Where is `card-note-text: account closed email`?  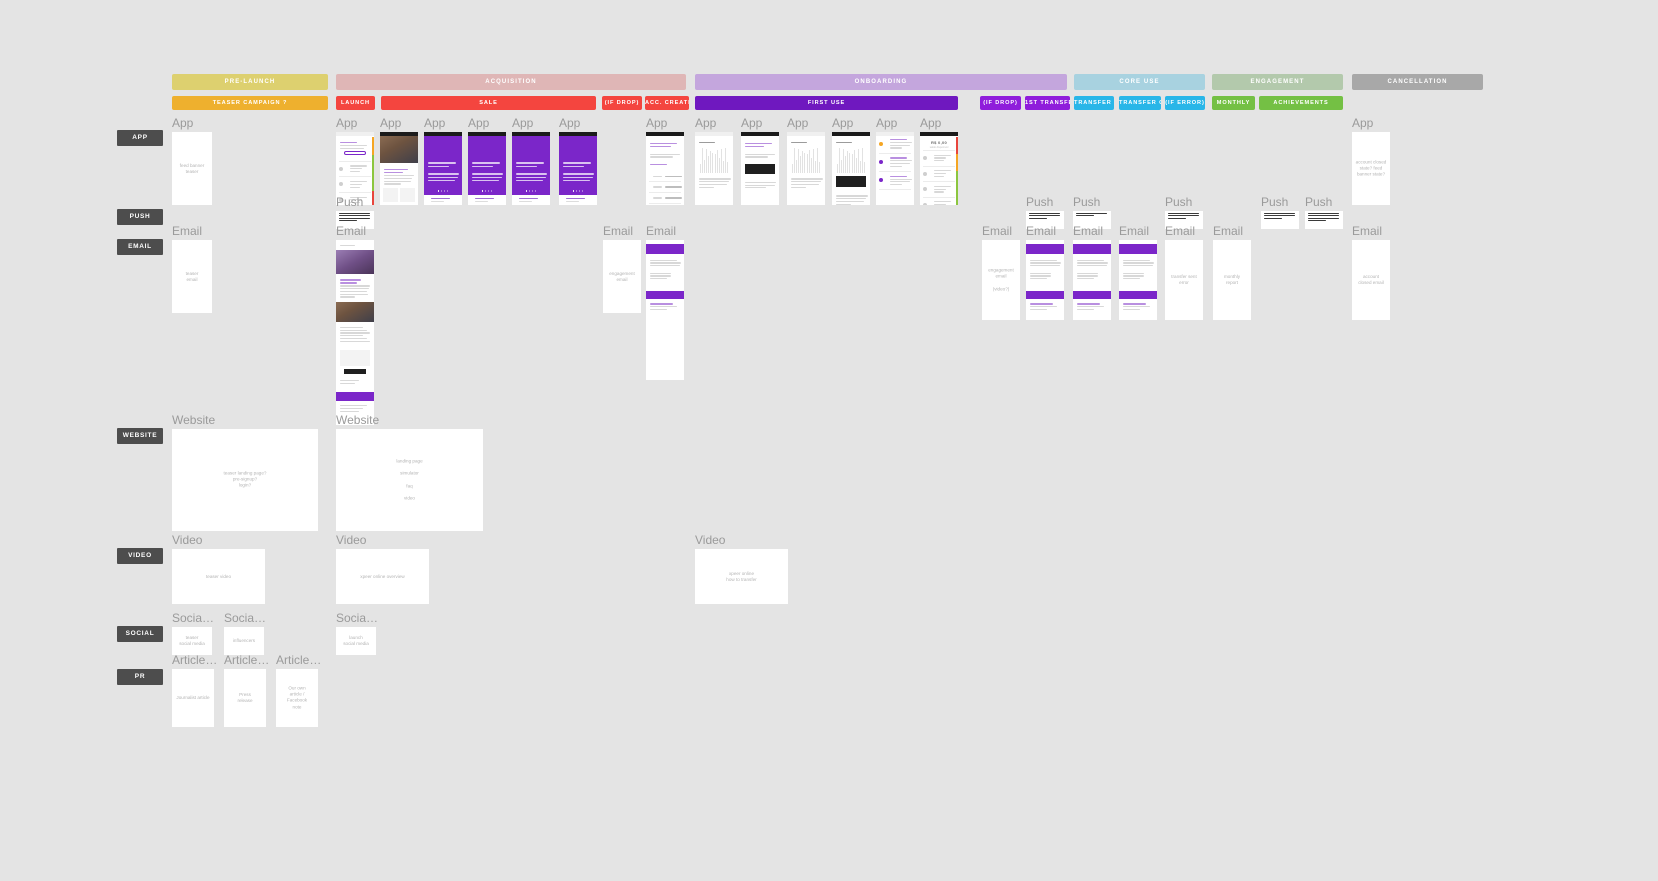
card-note-text: account closed email is located at coordinates (1371, 279).